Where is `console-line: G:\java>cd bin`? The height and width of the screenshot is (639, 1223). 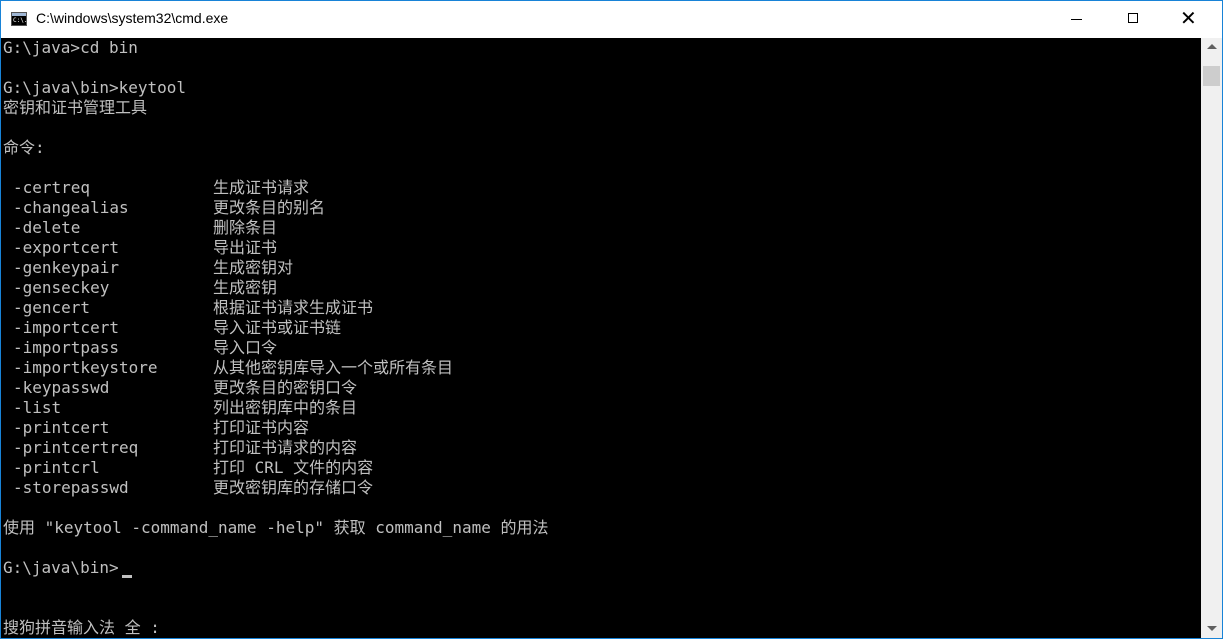 console-line: G:\java>cd bin is located at coordinates (70, 47).